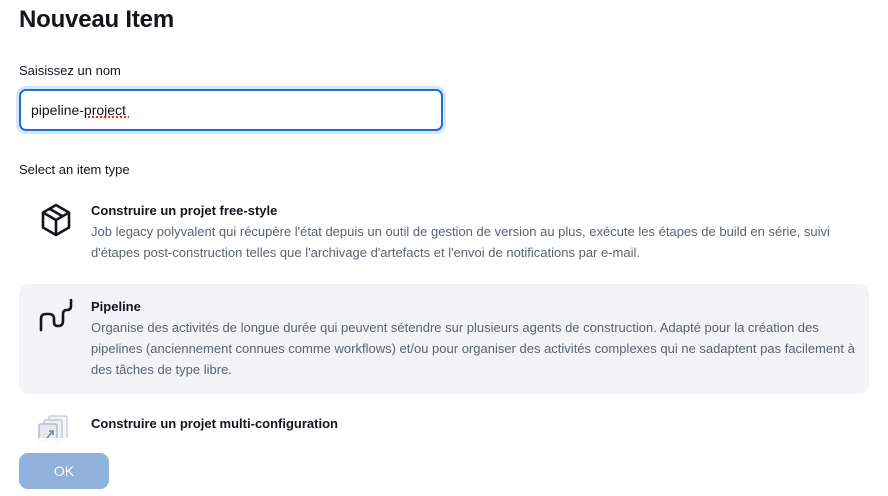  What do you see at coordinates (96, 19) in the screenshot?
I see `page-title: Nouveau Item` at bounding box center [96, 19].